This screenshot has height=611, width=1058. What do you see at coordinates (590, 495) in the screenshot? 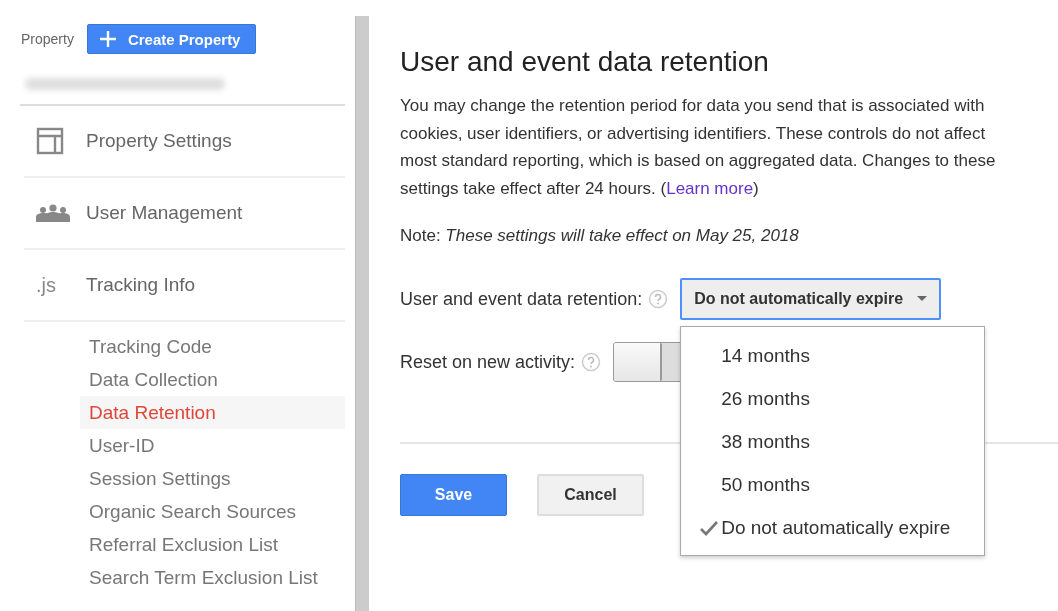
I see `cancel-button: Cancel` at bounding box center [590, 495].